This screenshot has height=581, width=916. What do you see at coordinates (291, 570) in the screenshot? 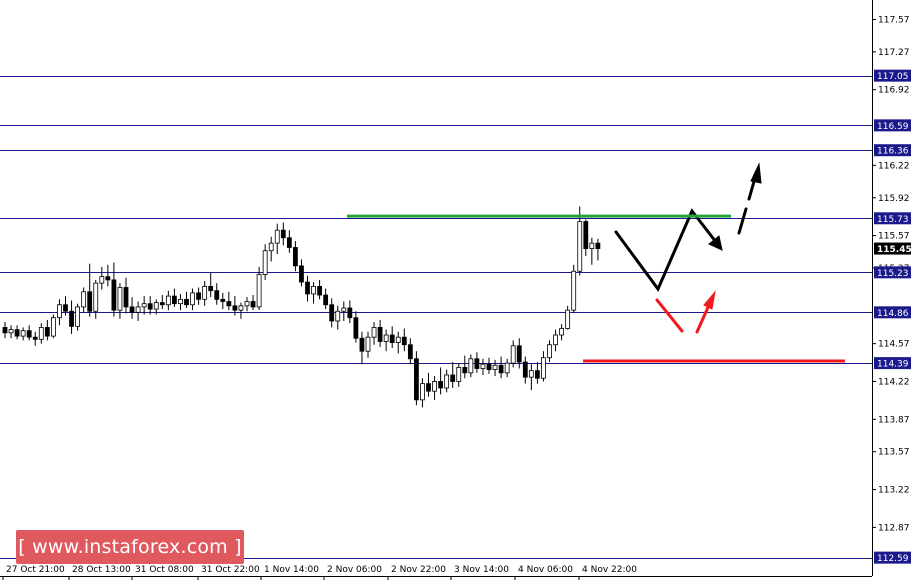
I see `x-tick-label: 1 Nov 14:00` at bounding box center [291, 570].